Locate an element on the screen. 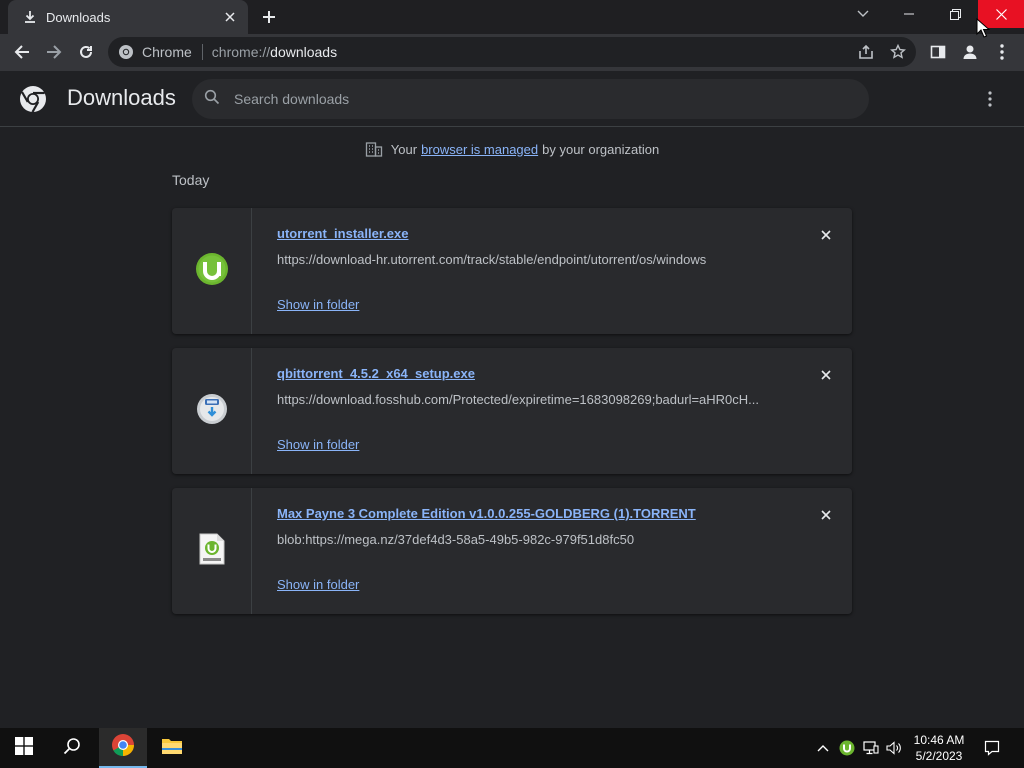 This screenshot has height=768, width=1024. taskbar-file-explorer-button is located at coordinates (172, 748).